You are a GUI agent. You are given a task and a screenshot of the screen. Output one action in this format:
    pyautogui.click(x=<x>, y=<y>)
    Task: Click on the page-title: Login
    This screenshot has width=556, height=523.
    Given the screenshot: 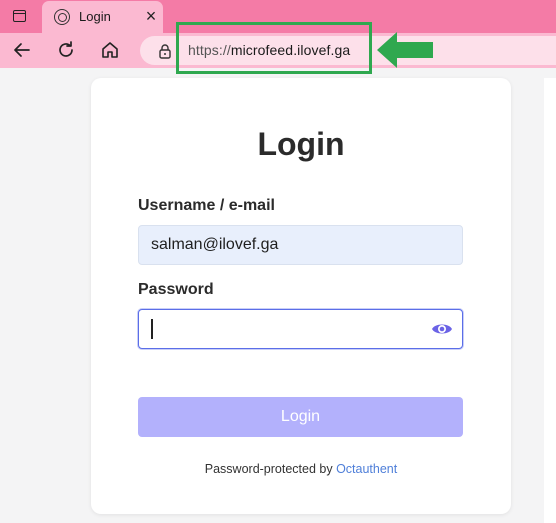 What is the action you would take?
    pyautogui.click(x=301, y=144)
    